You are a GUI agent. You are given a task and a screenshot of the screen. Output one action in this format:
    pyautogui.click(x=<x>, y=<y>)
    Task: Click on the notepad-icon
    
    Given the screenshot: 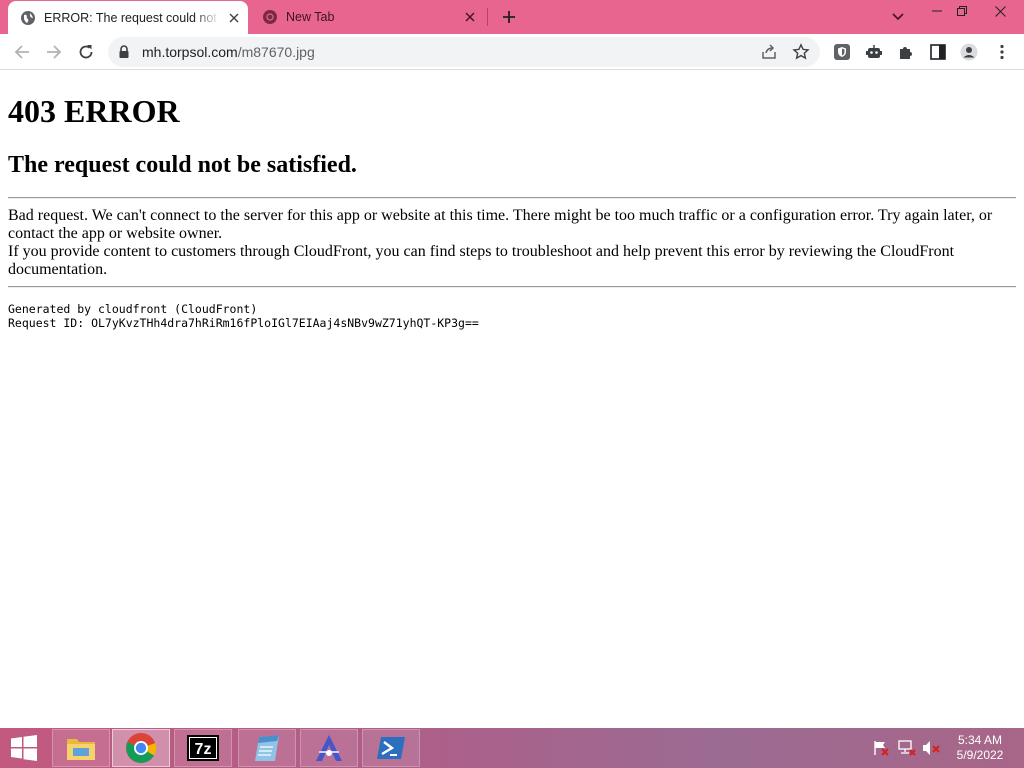 What is the action you would take?
    pyautogui.click(x=267, y=748)
    